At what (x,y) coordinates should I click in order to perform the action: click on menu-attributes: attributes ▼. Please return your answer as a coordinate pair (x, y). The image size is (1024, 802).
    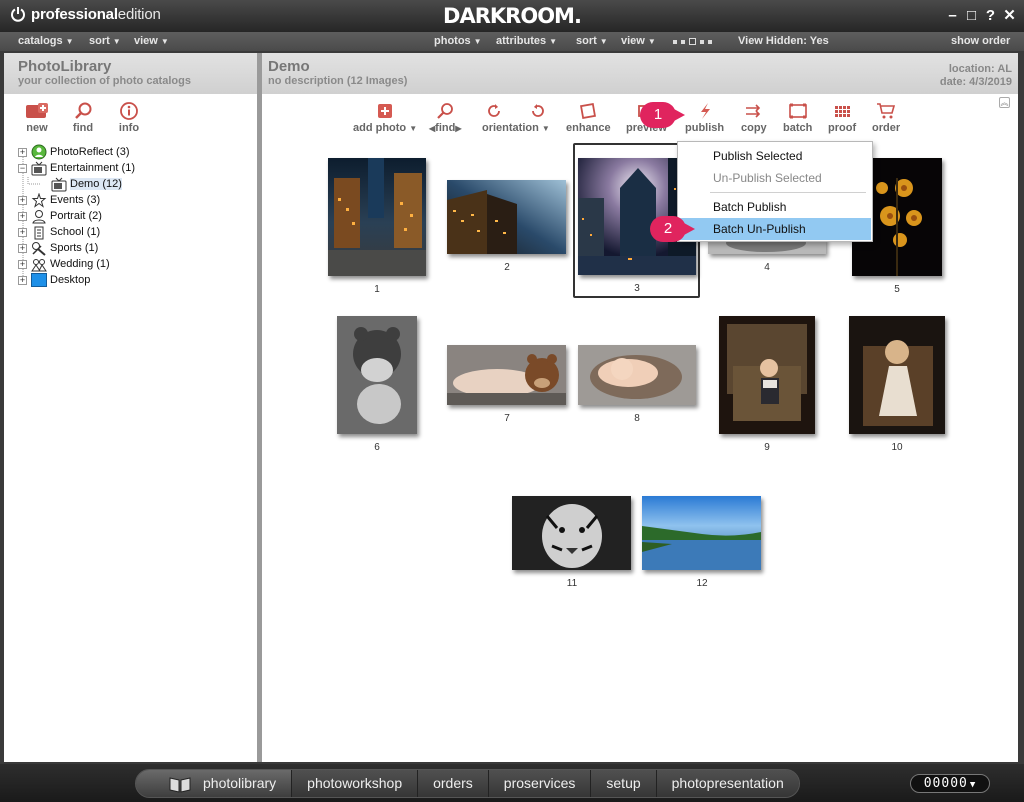
    Looking at the image, I should click on (526, 41).